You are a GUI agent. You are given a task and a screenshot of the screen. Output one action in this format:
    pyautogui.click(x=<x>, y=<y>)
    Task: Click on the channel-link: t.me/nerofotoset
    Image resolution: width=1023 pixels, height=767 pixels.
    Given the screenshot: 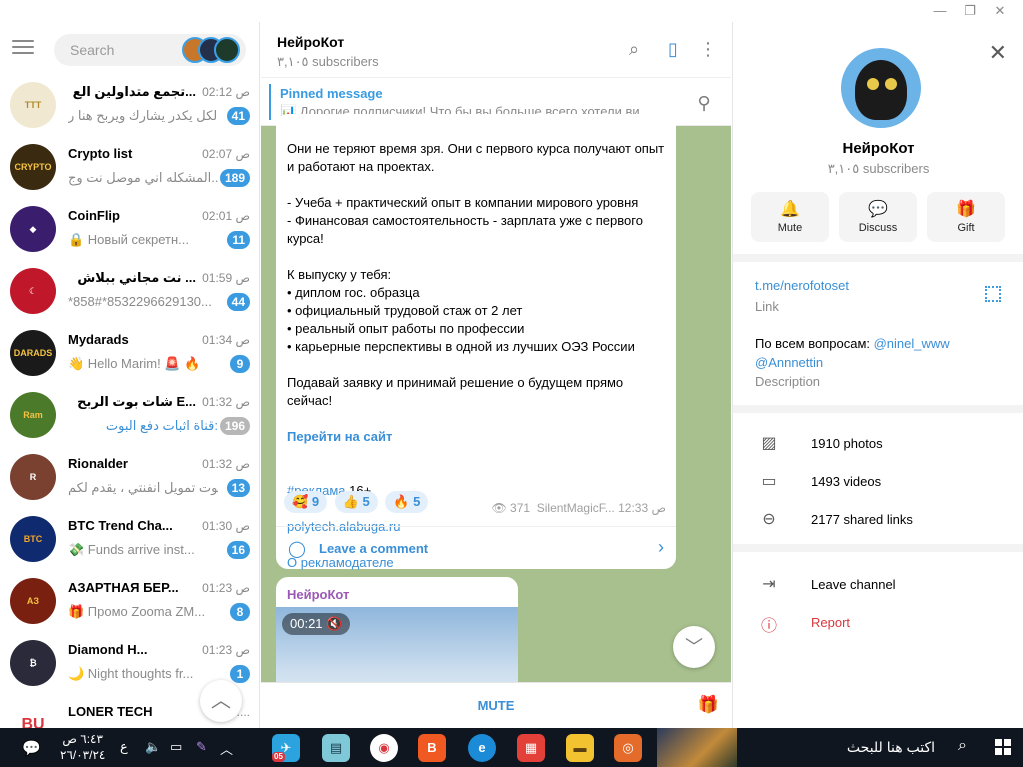 What is the action you would take?
    pyautogui.click(x=802, y=285)
    